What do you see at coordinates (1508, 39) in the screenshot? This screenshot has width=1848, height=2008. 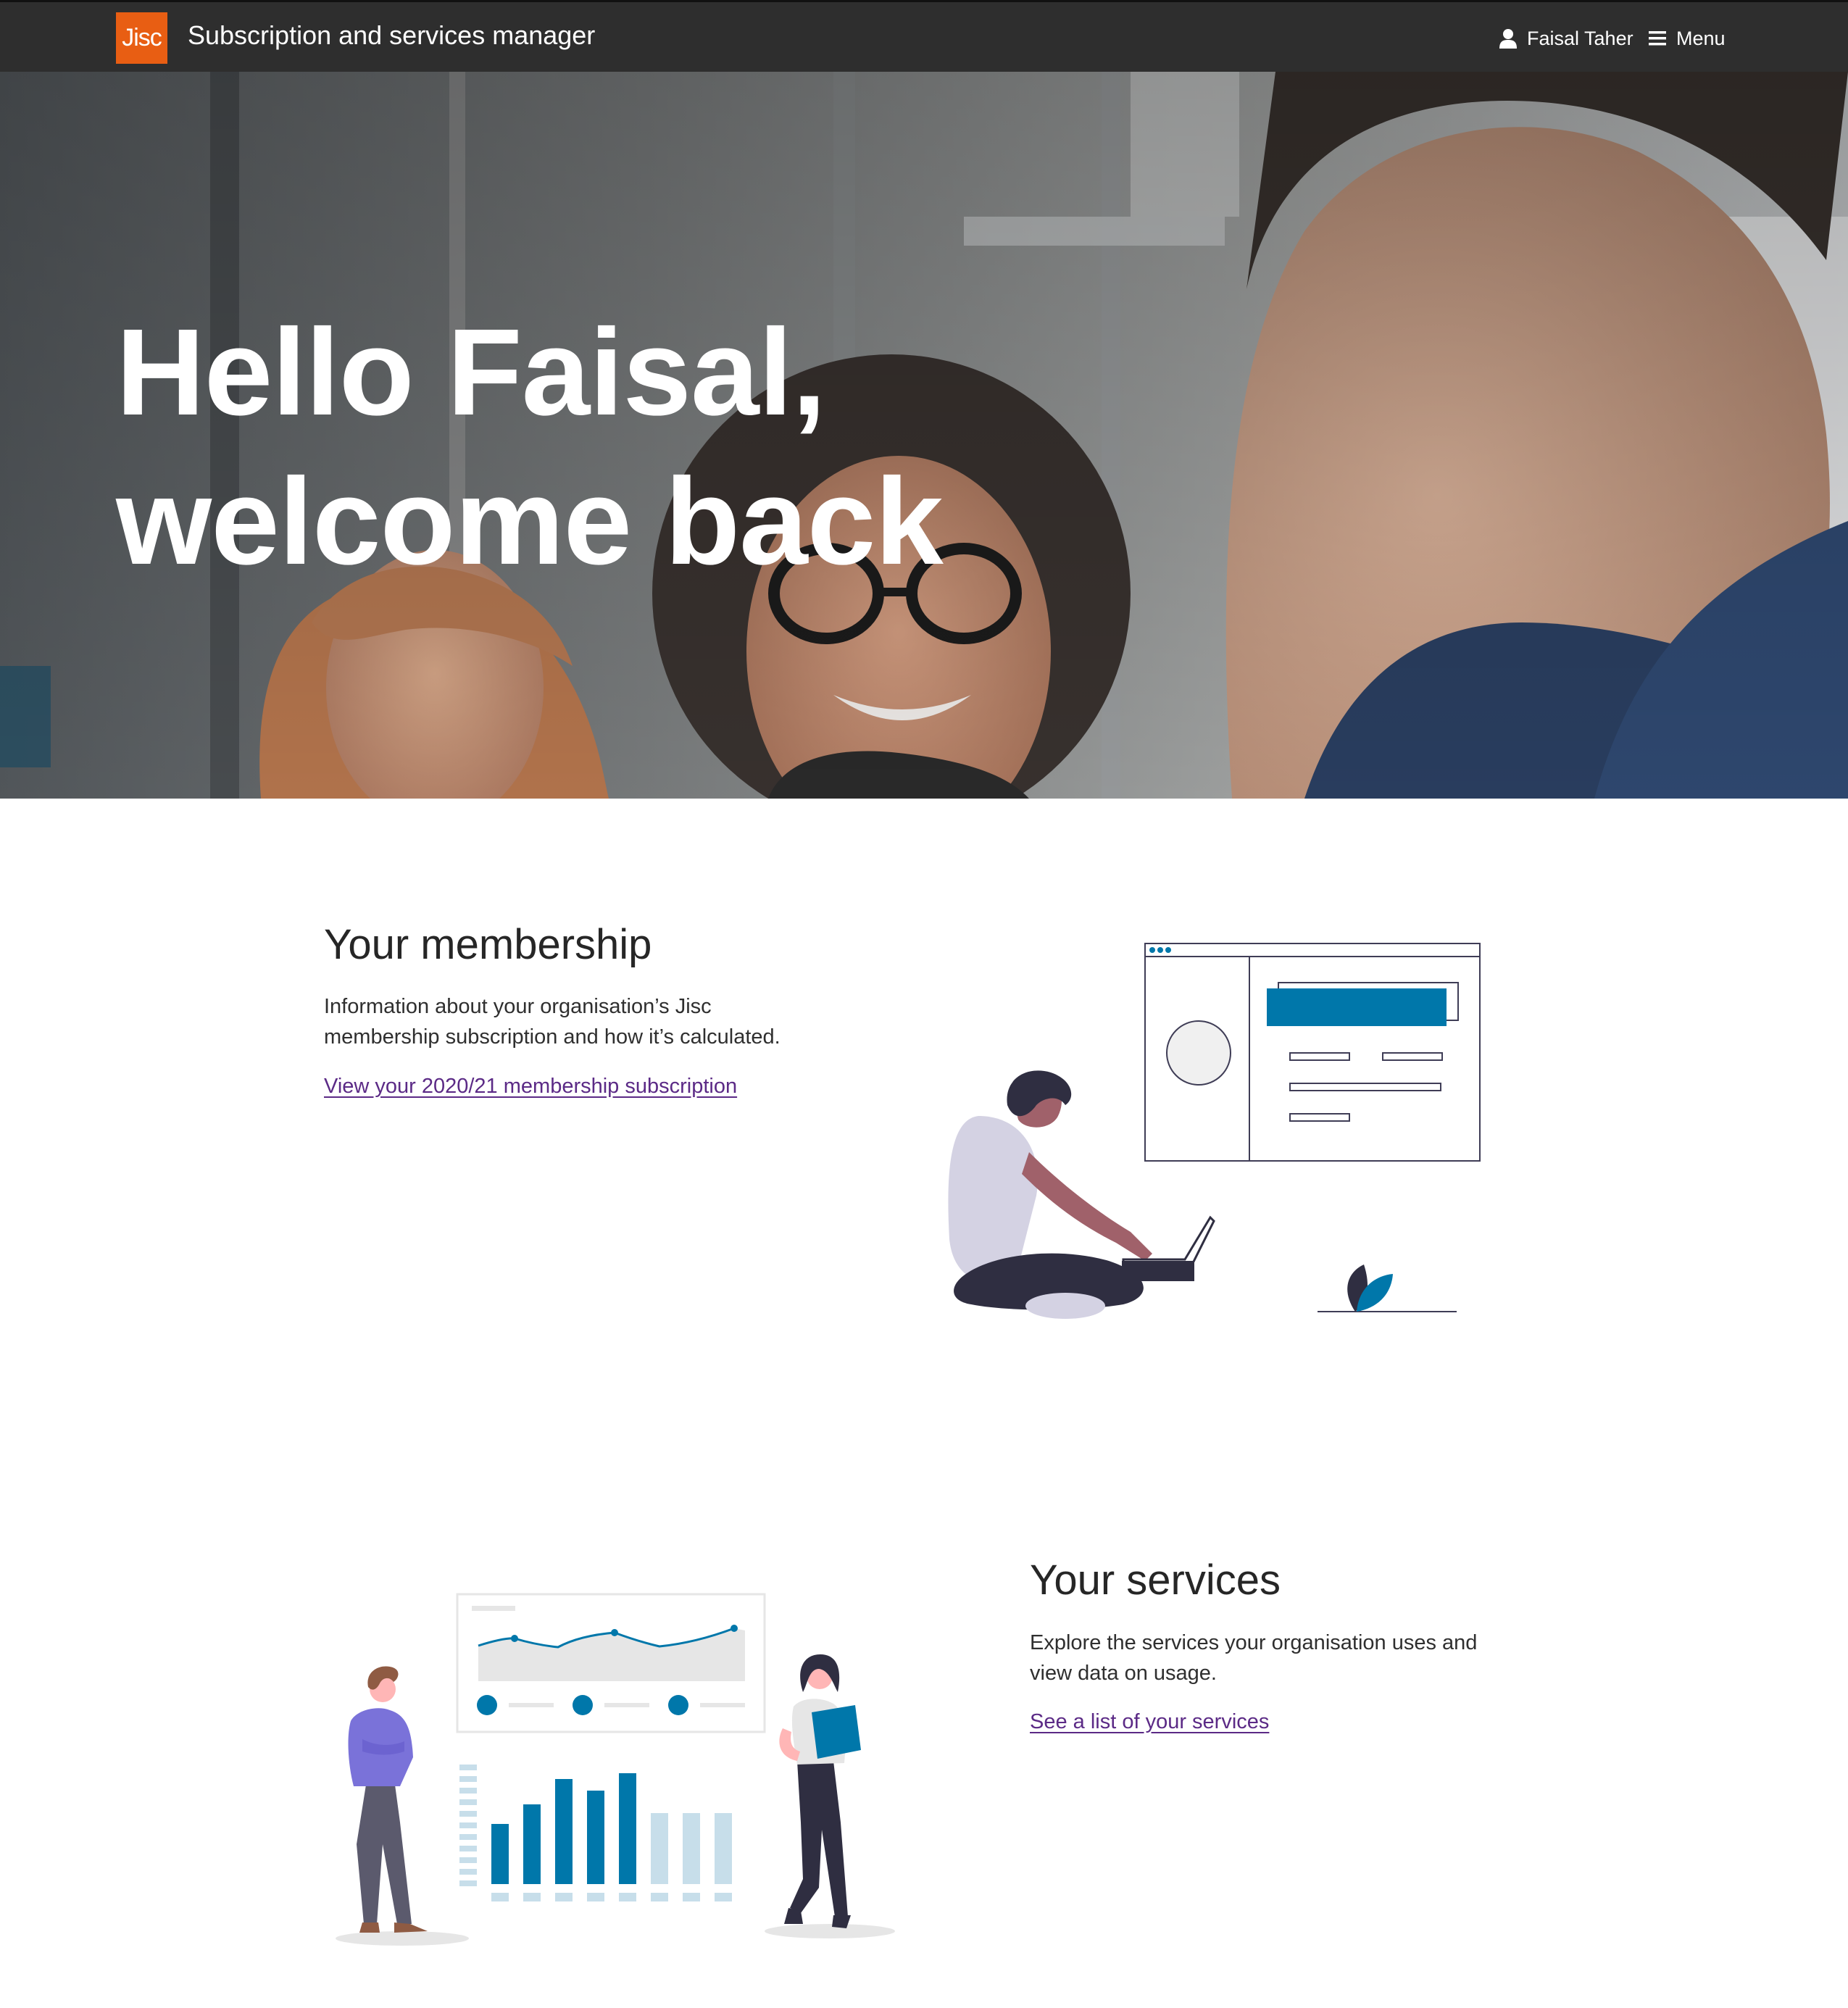 I see `user-icon` at bounding box center [1508, 39].